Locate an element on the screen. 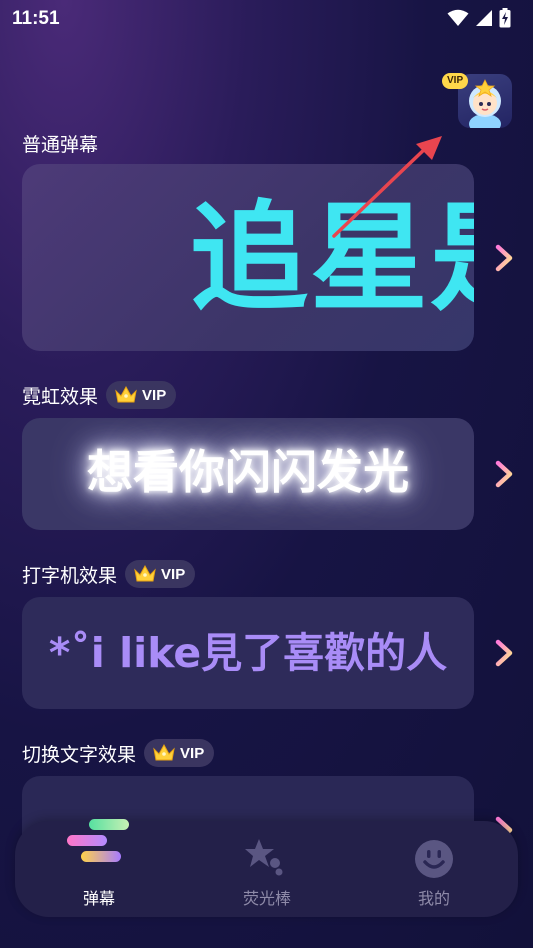 The width and height of the screenshot is (533, 948). section-title-typewriter: 打字机效果 VIP is located at coordinates (109, 574).